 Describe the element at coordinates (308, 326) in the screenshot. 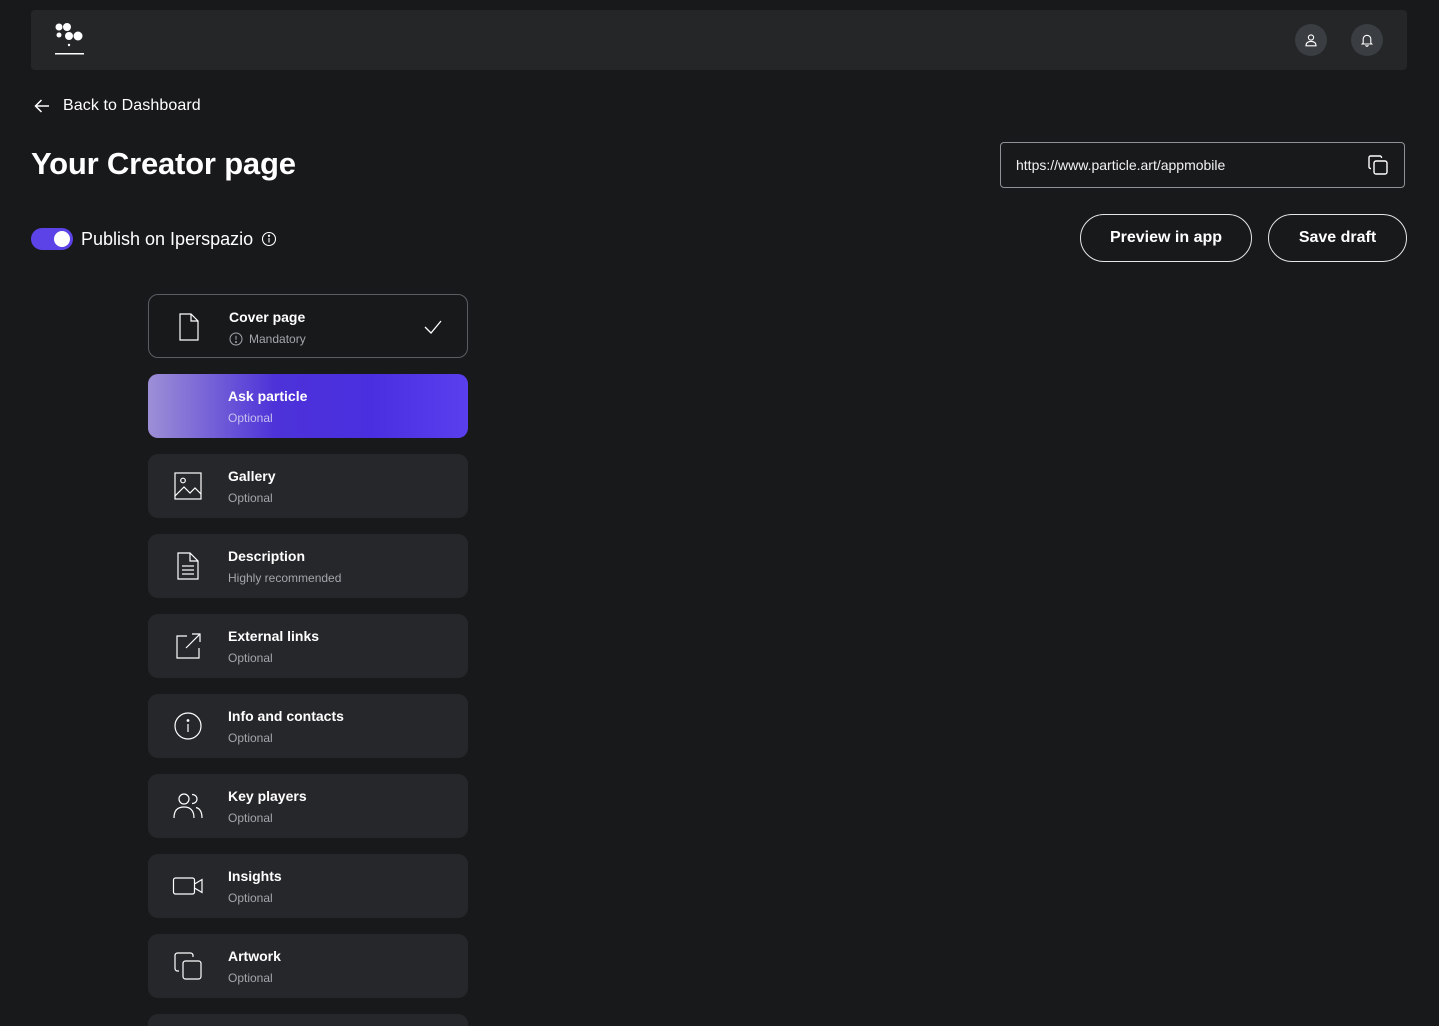

I see `section-item-cover-page: Cover page Mandatory` at that location.